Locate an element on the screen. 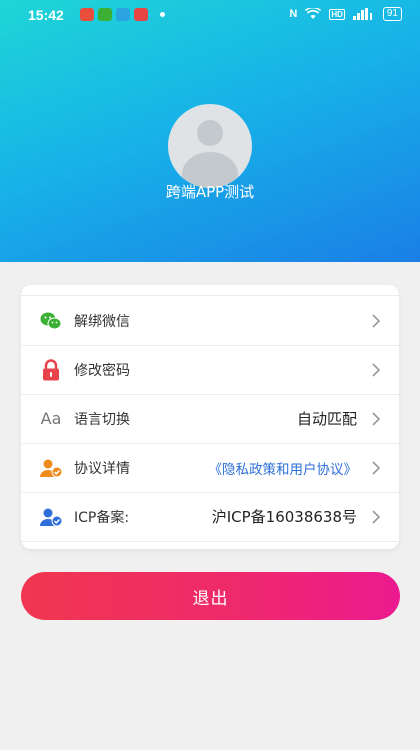 Image resolution: width=420 pixels, height=750 pixels. wechat-notification-icon is located at coordinates (105, 14).